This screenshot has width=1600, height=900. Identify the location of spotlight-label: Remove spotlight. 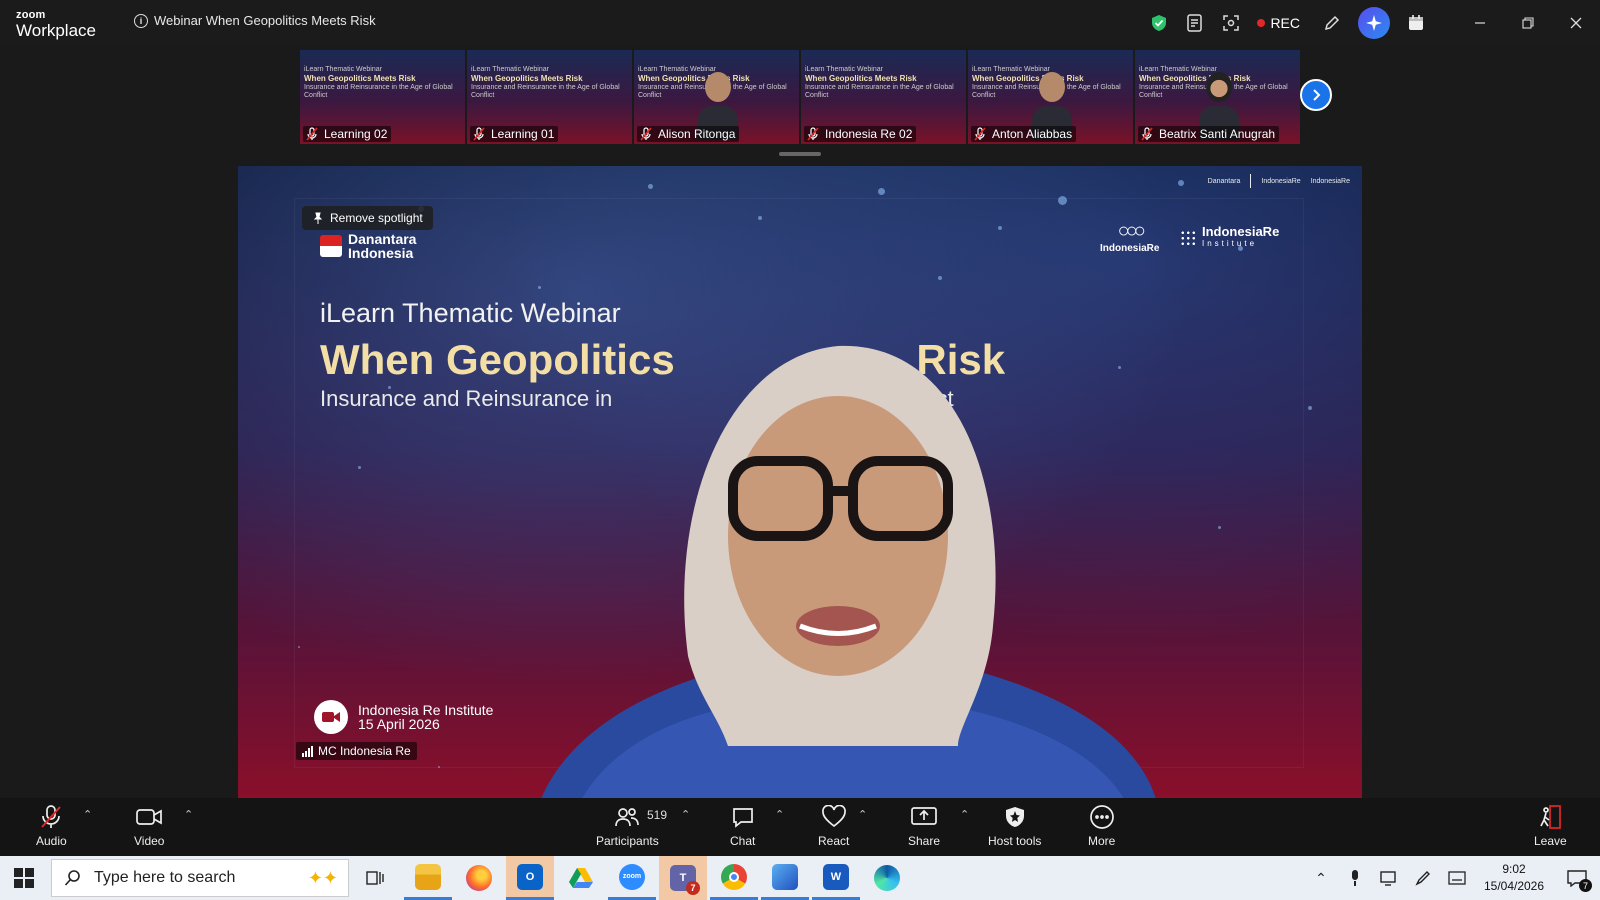
(376, 218).